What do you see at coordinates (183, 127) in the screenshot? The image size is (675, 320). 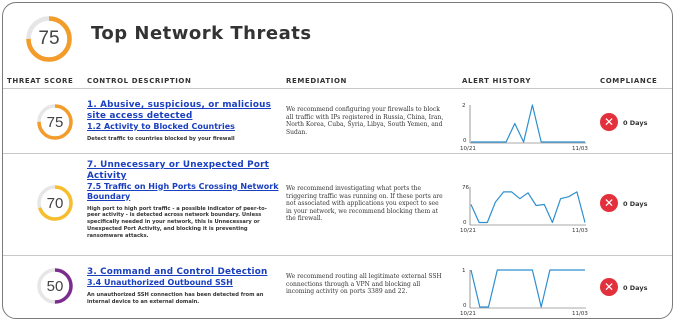 I see `control-subtitle-link: 1.2 Activity to Blocked Countries` at bounding box center [183, 127].